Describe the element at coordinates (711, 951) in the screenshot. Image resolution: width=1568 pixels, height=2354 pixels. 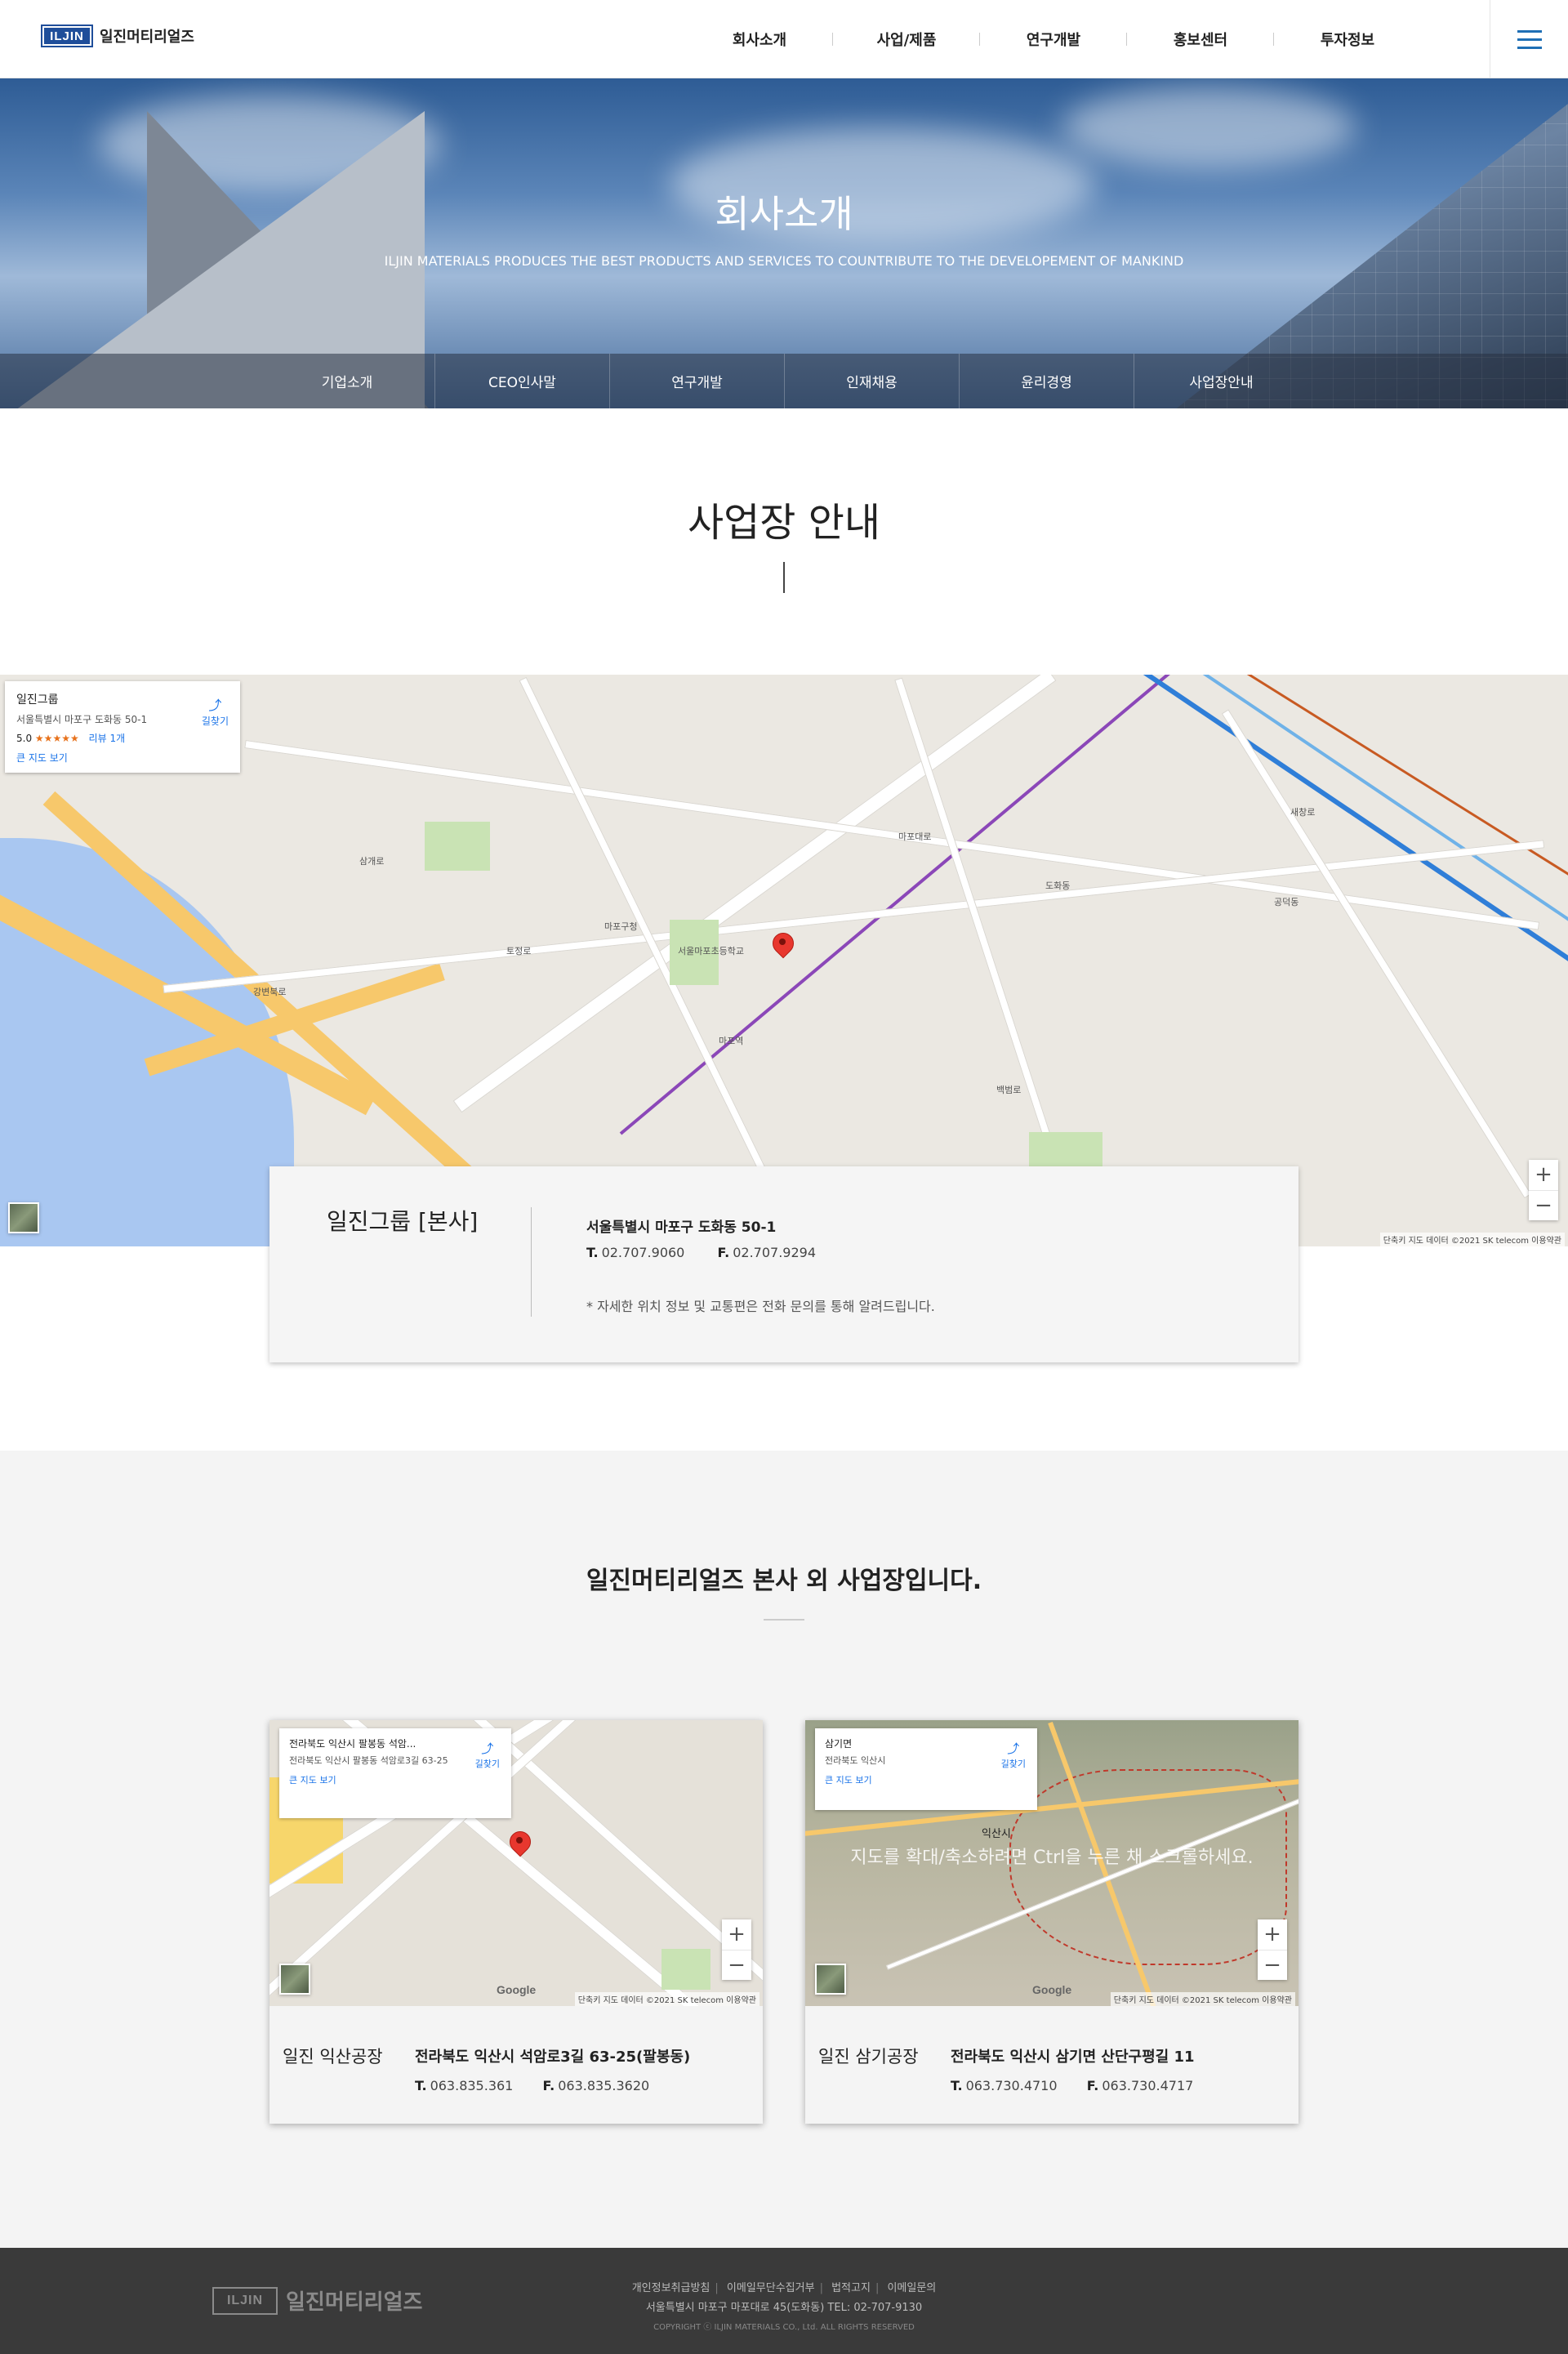
I see `map-label: 서울마포초등학교` at that location.